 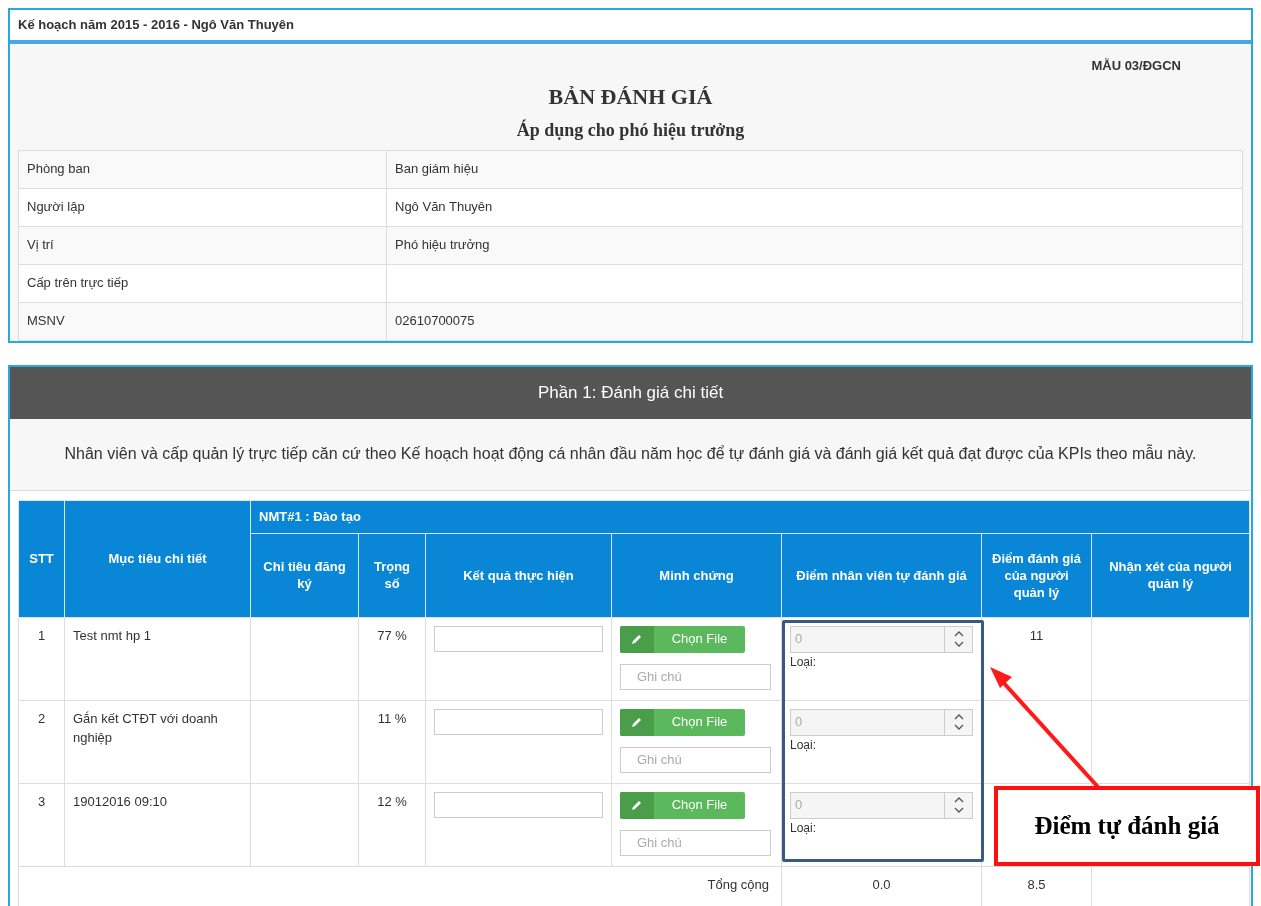 What do you see at coordinates (630, 392) in the screenshot?
I see `section-title: Phần 1: Đánh giá chi tiết` at bounding box center [630, 392].